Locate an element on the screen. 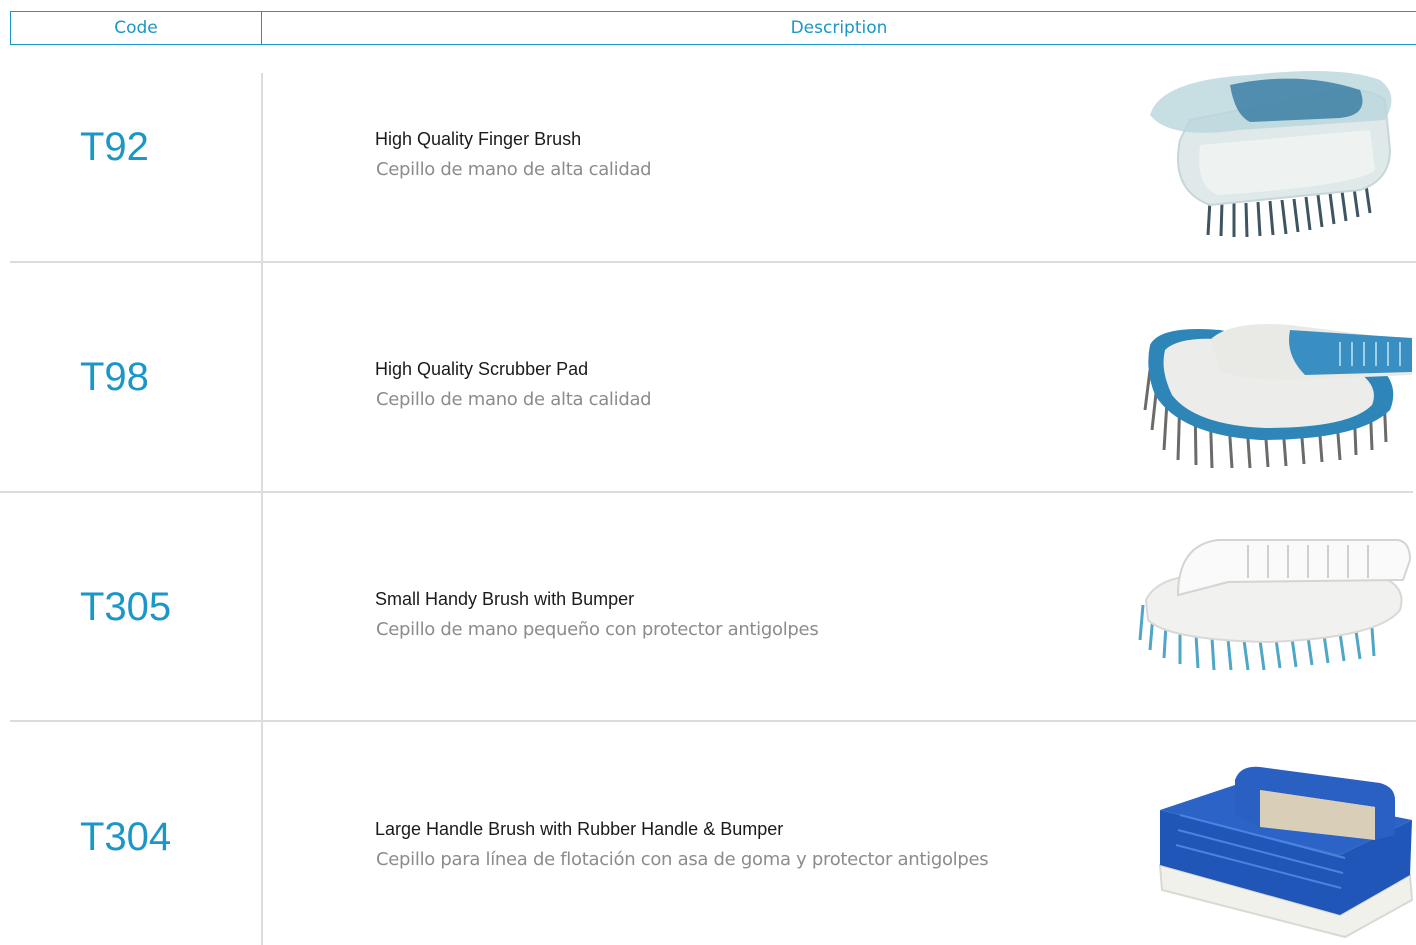 This screenshot has width=1416, height=945. scrubber-pad-image is located at coordinates (1277, 396).